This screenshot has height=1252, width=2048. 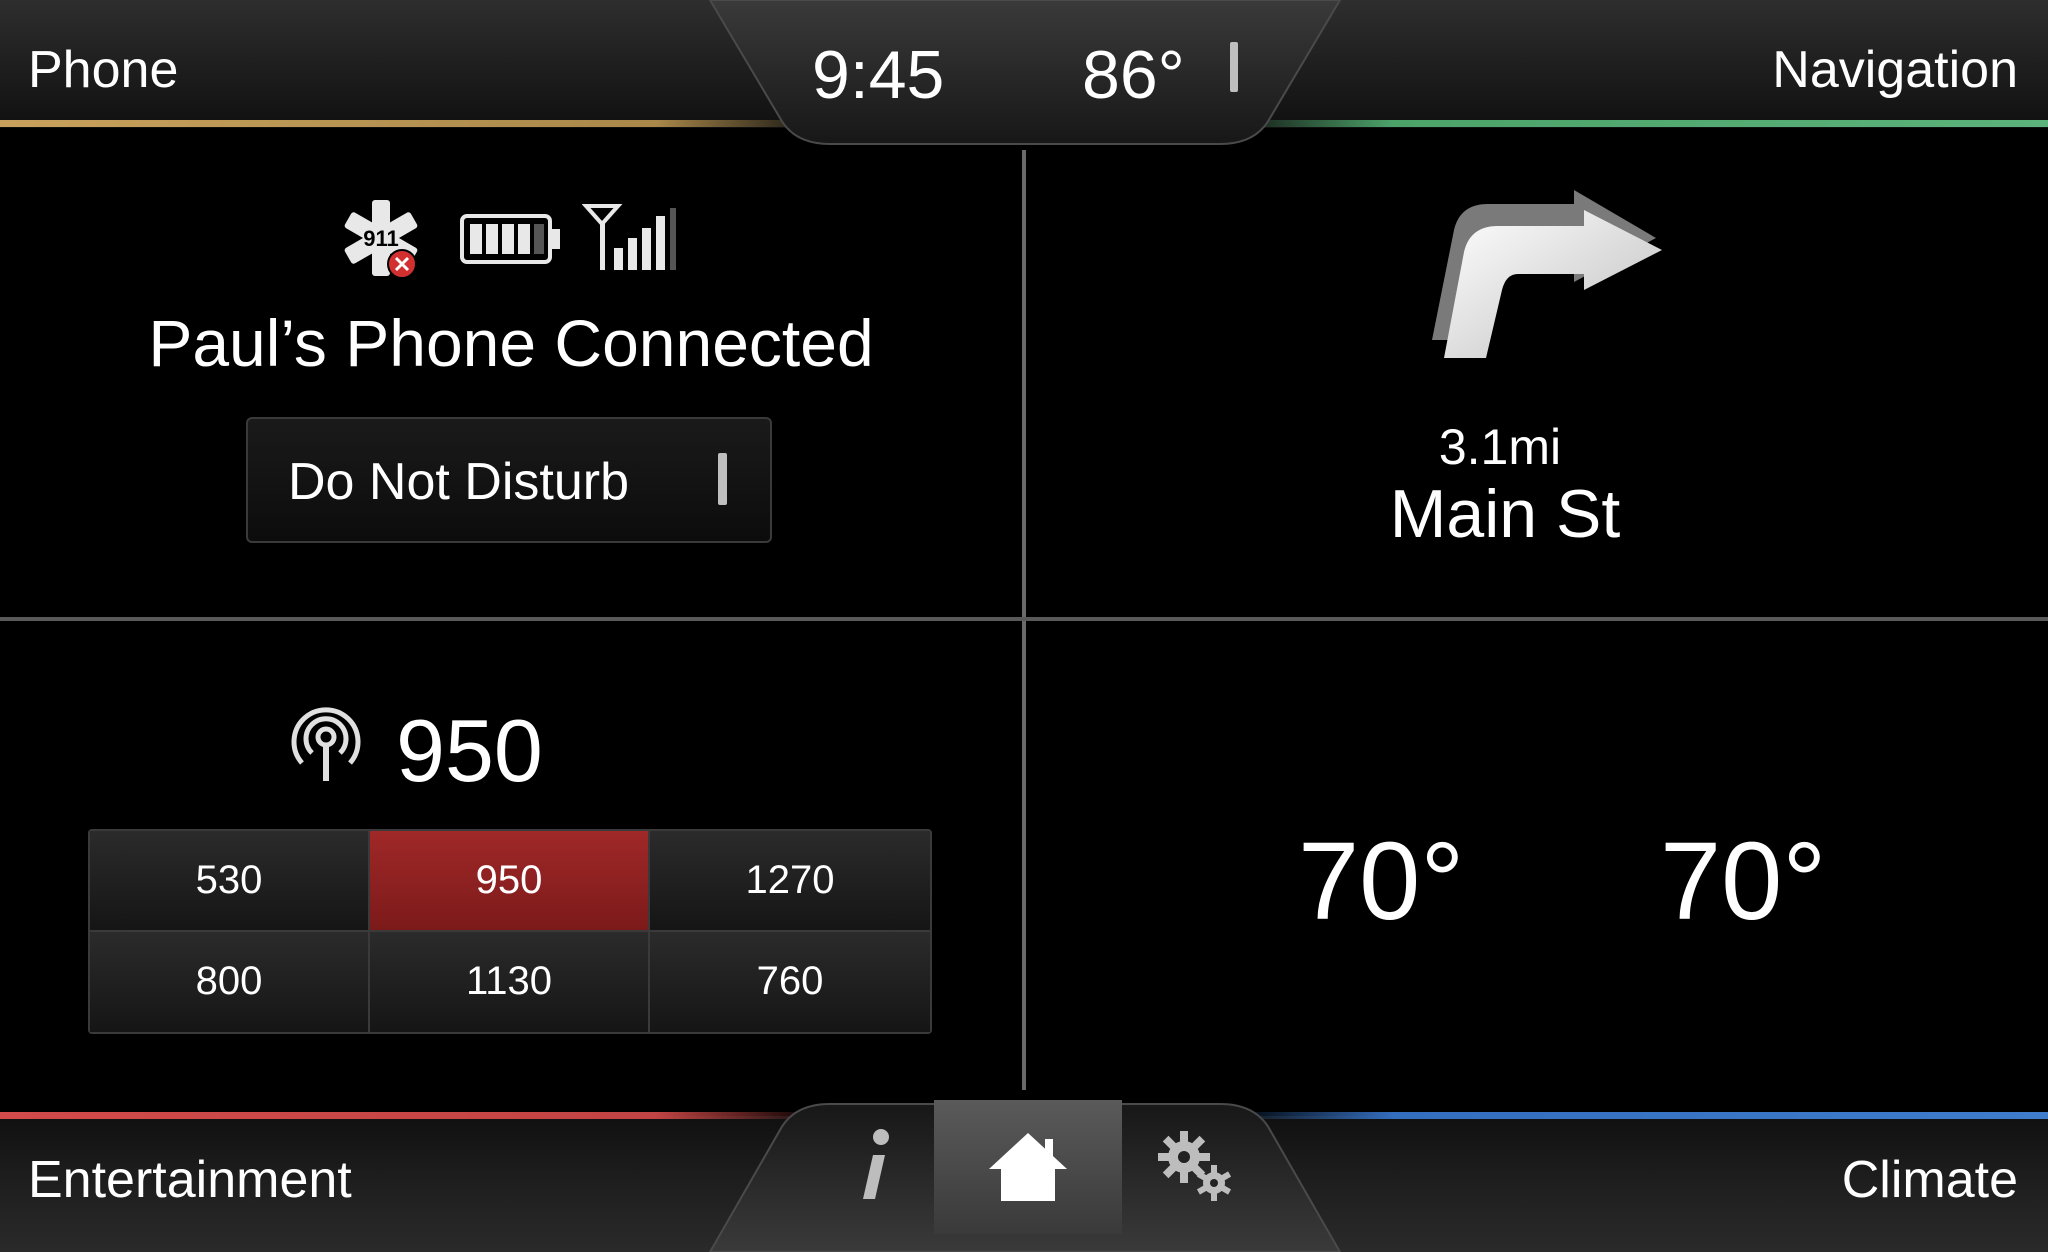 I want to click on do-not-disturb-label: Do Not Disturb, so click(x=458, y=482).